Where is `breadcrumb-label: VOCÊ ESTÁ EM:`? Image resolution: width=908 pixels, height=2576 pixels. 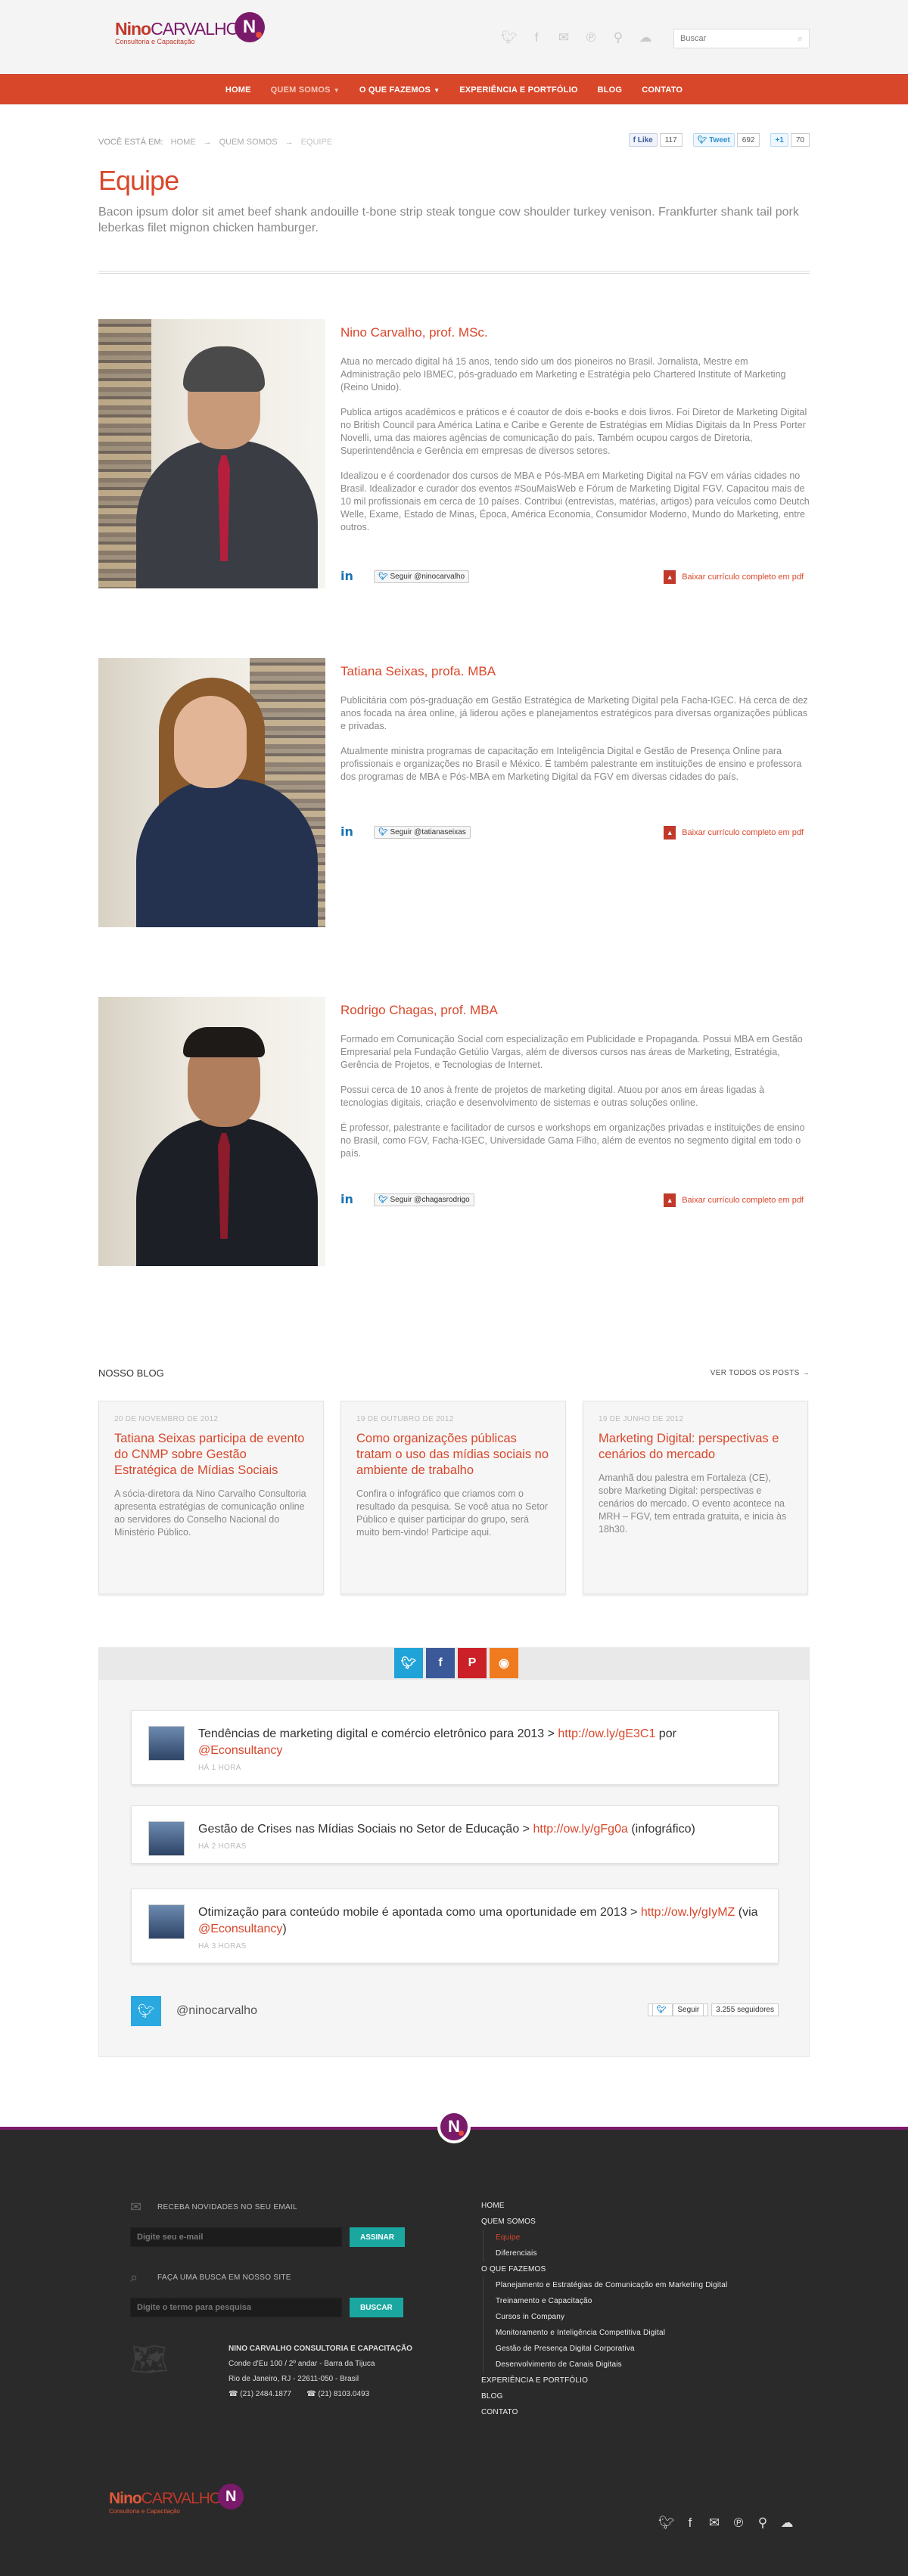 breadcrumb-label: VOCÊ ESTÁ EM: is located at coordinates (130, 142).